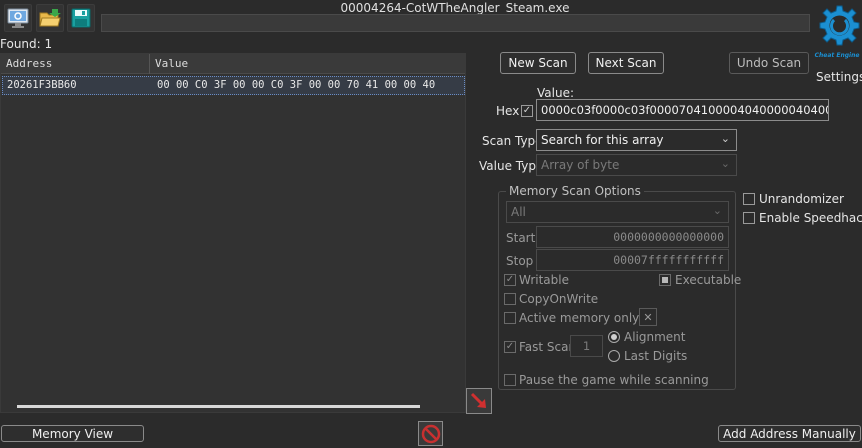 Image resolution: width=862 pixels, height=448 pixels. What do you see at coordinates (511, 166) in the screenshot?
I see `value-type-label: Value Type` at bounding box center [511, 166].